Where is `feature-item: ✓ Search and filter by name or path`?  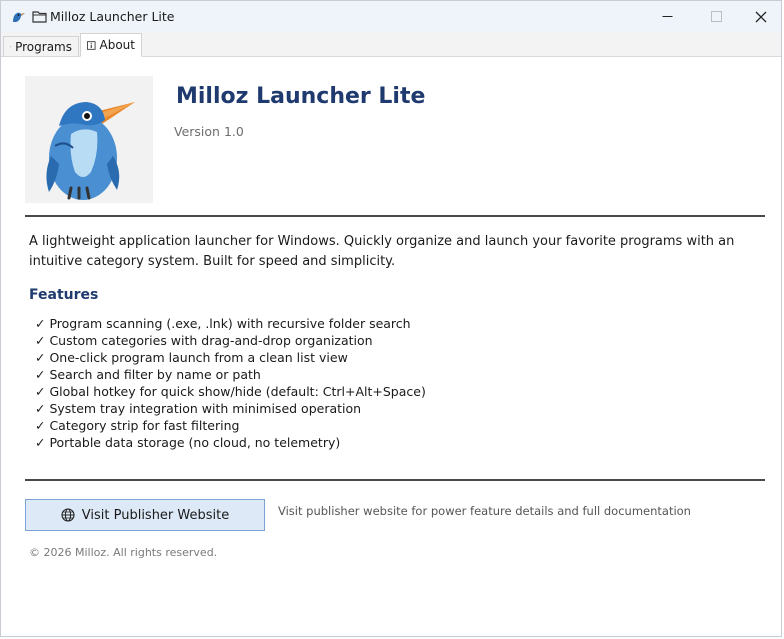 feature-item: ✓ Search and filter by name or path is located at coordinates (148, 374).